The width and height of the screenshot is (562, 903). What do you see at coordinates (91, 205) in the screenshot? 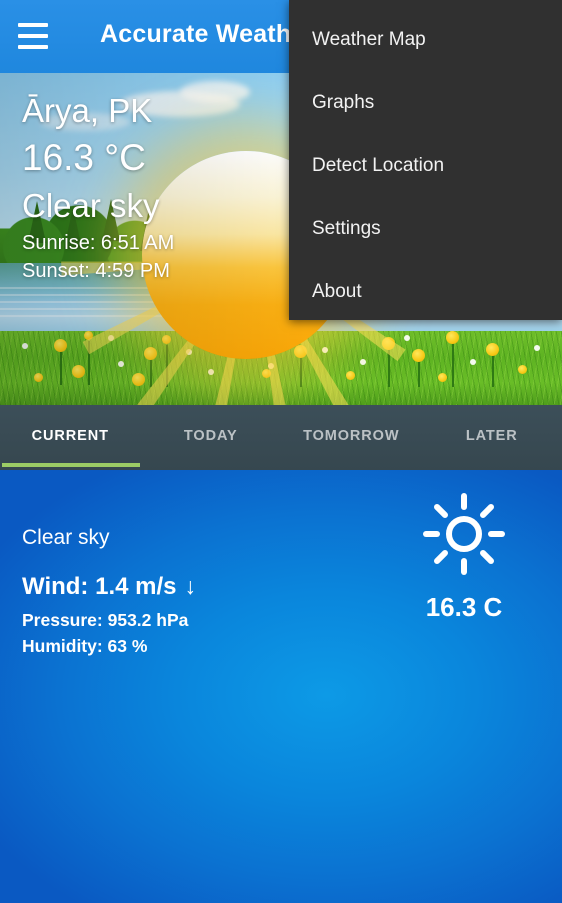
I see `hero-condition: Clear sky` at bounding box center [91, 205].